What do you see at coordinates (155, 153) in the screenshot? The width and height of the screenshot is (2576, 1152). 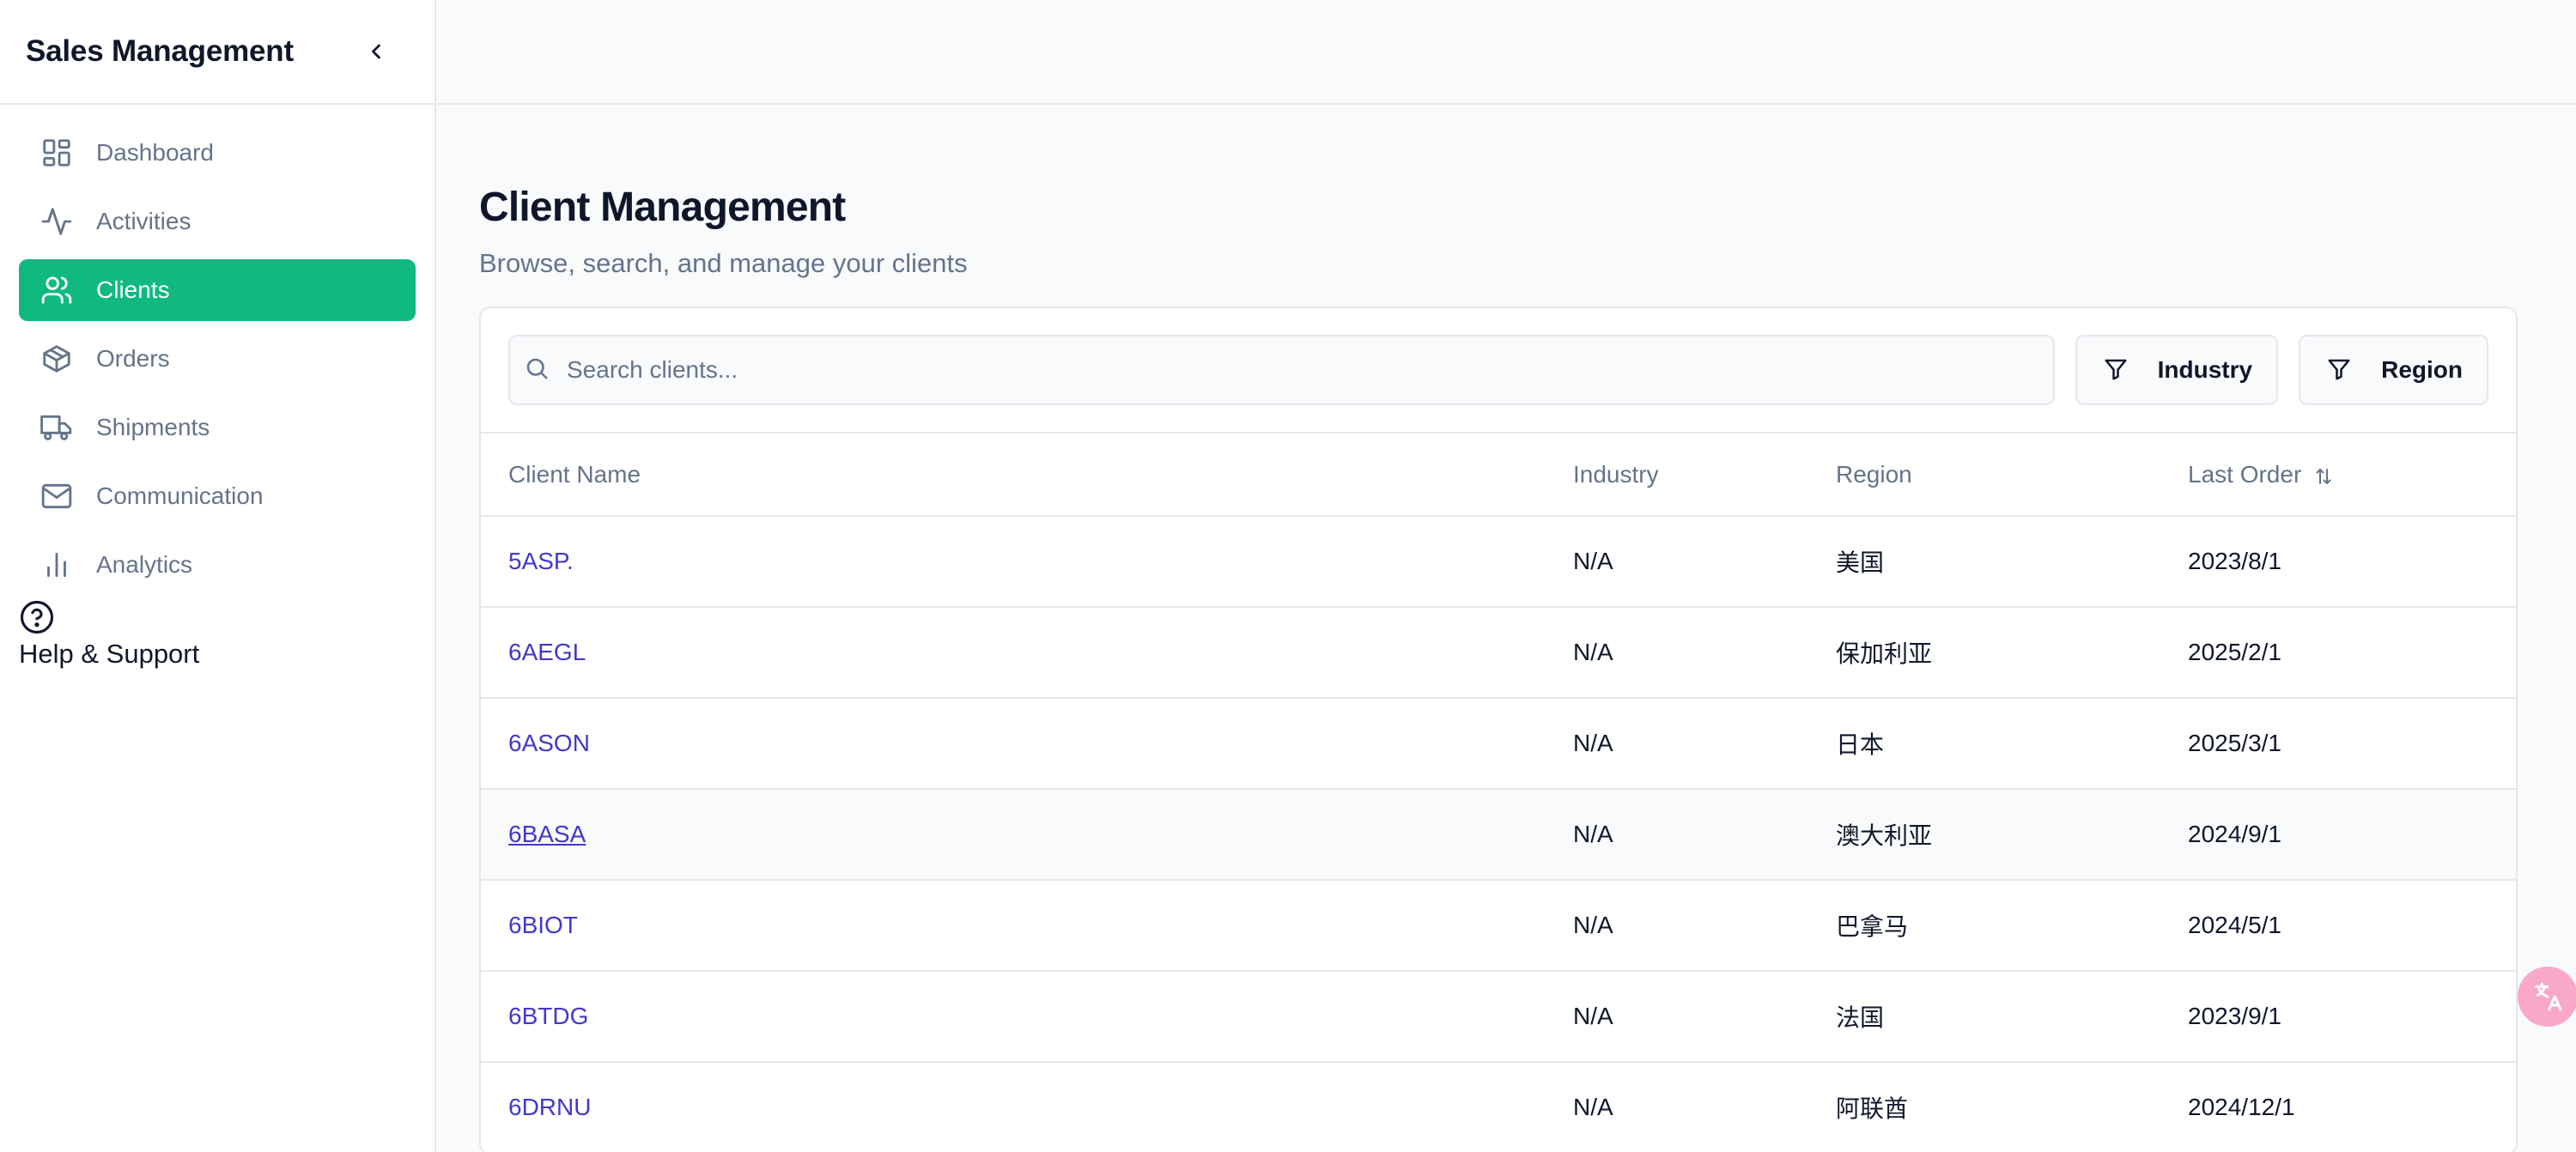 I see `sidebar-item-label: Dashboard` at bounding box center [155, 153].